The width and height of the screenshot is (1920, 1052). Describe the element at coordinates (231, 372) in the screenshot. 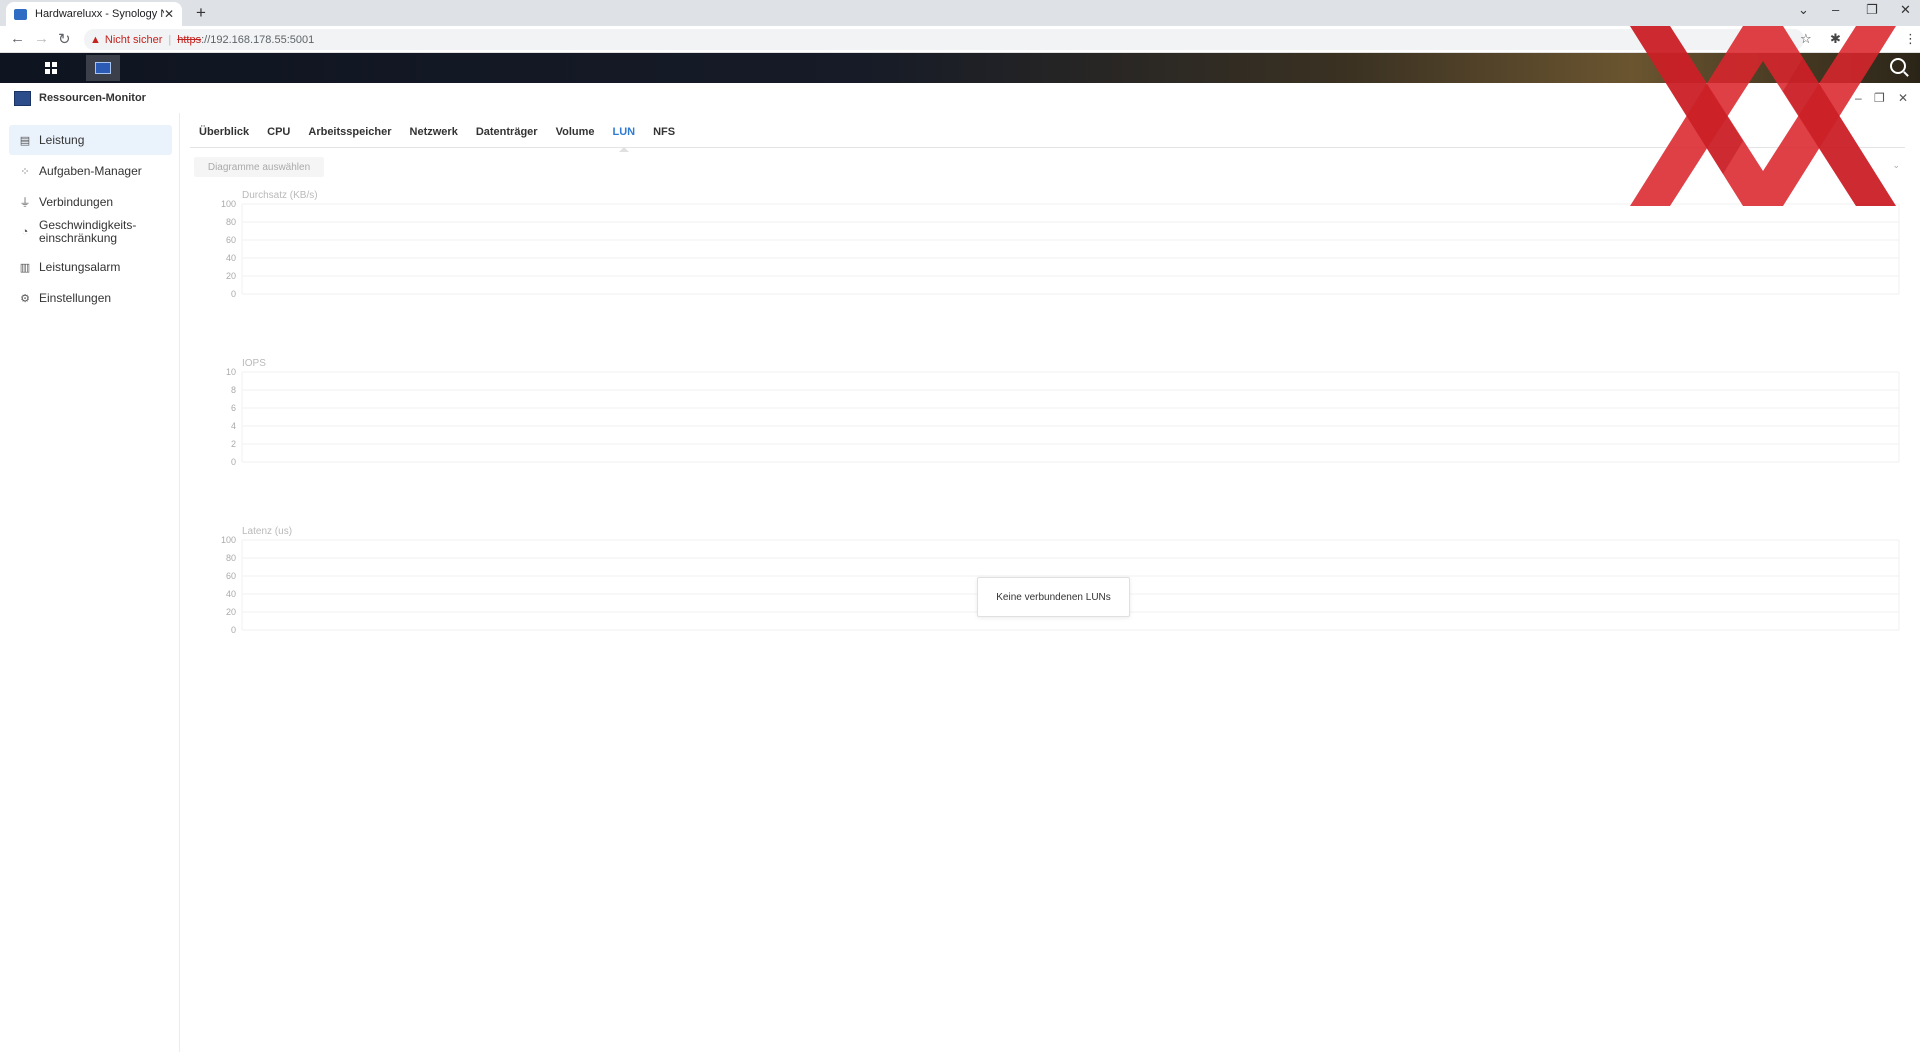

I see `y-tick-label: 10` at that location.